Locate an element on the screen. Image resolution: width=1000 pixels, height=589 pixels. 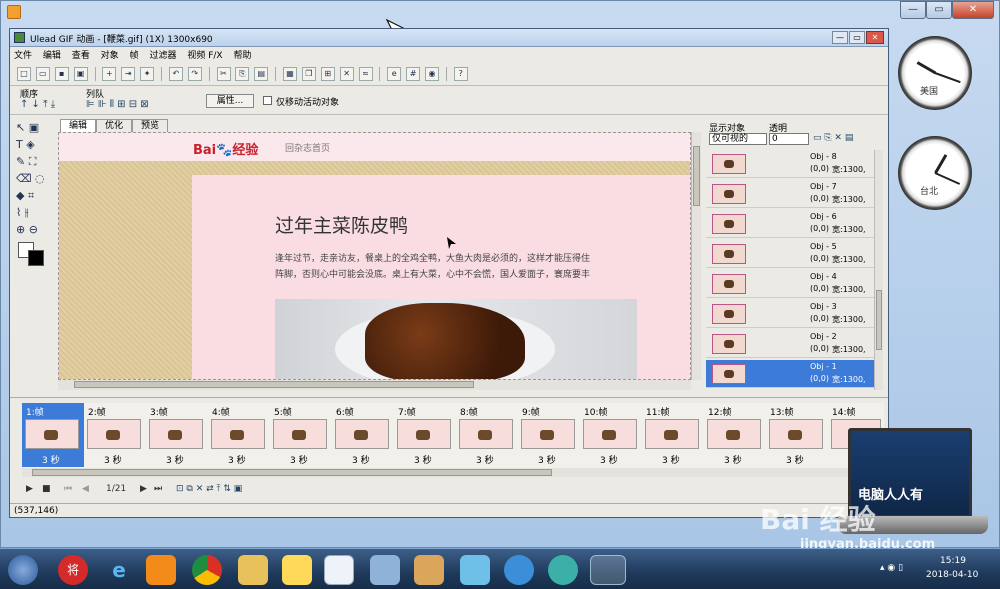
object-row: Obj - 3 (0,0) 宽:1300, is located at coordinates (790, 314).